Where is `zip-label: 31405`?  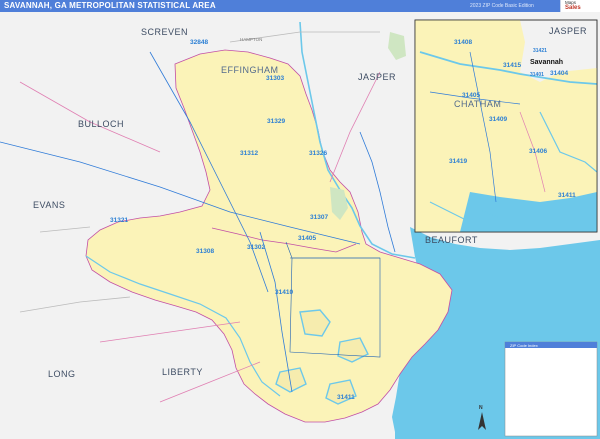 zip-label: 31405 is located at coordinates (307, 238).